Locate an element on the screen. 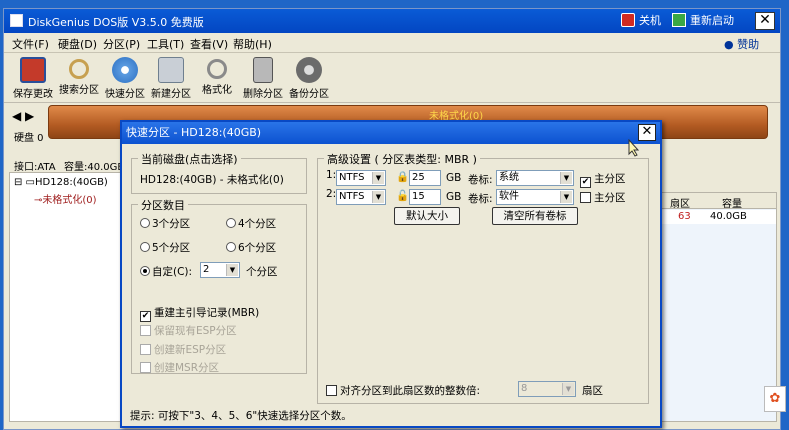 This screenshot has width=789, height=430. donate-link: ● 赞助 is located at coordinates (741, 44).